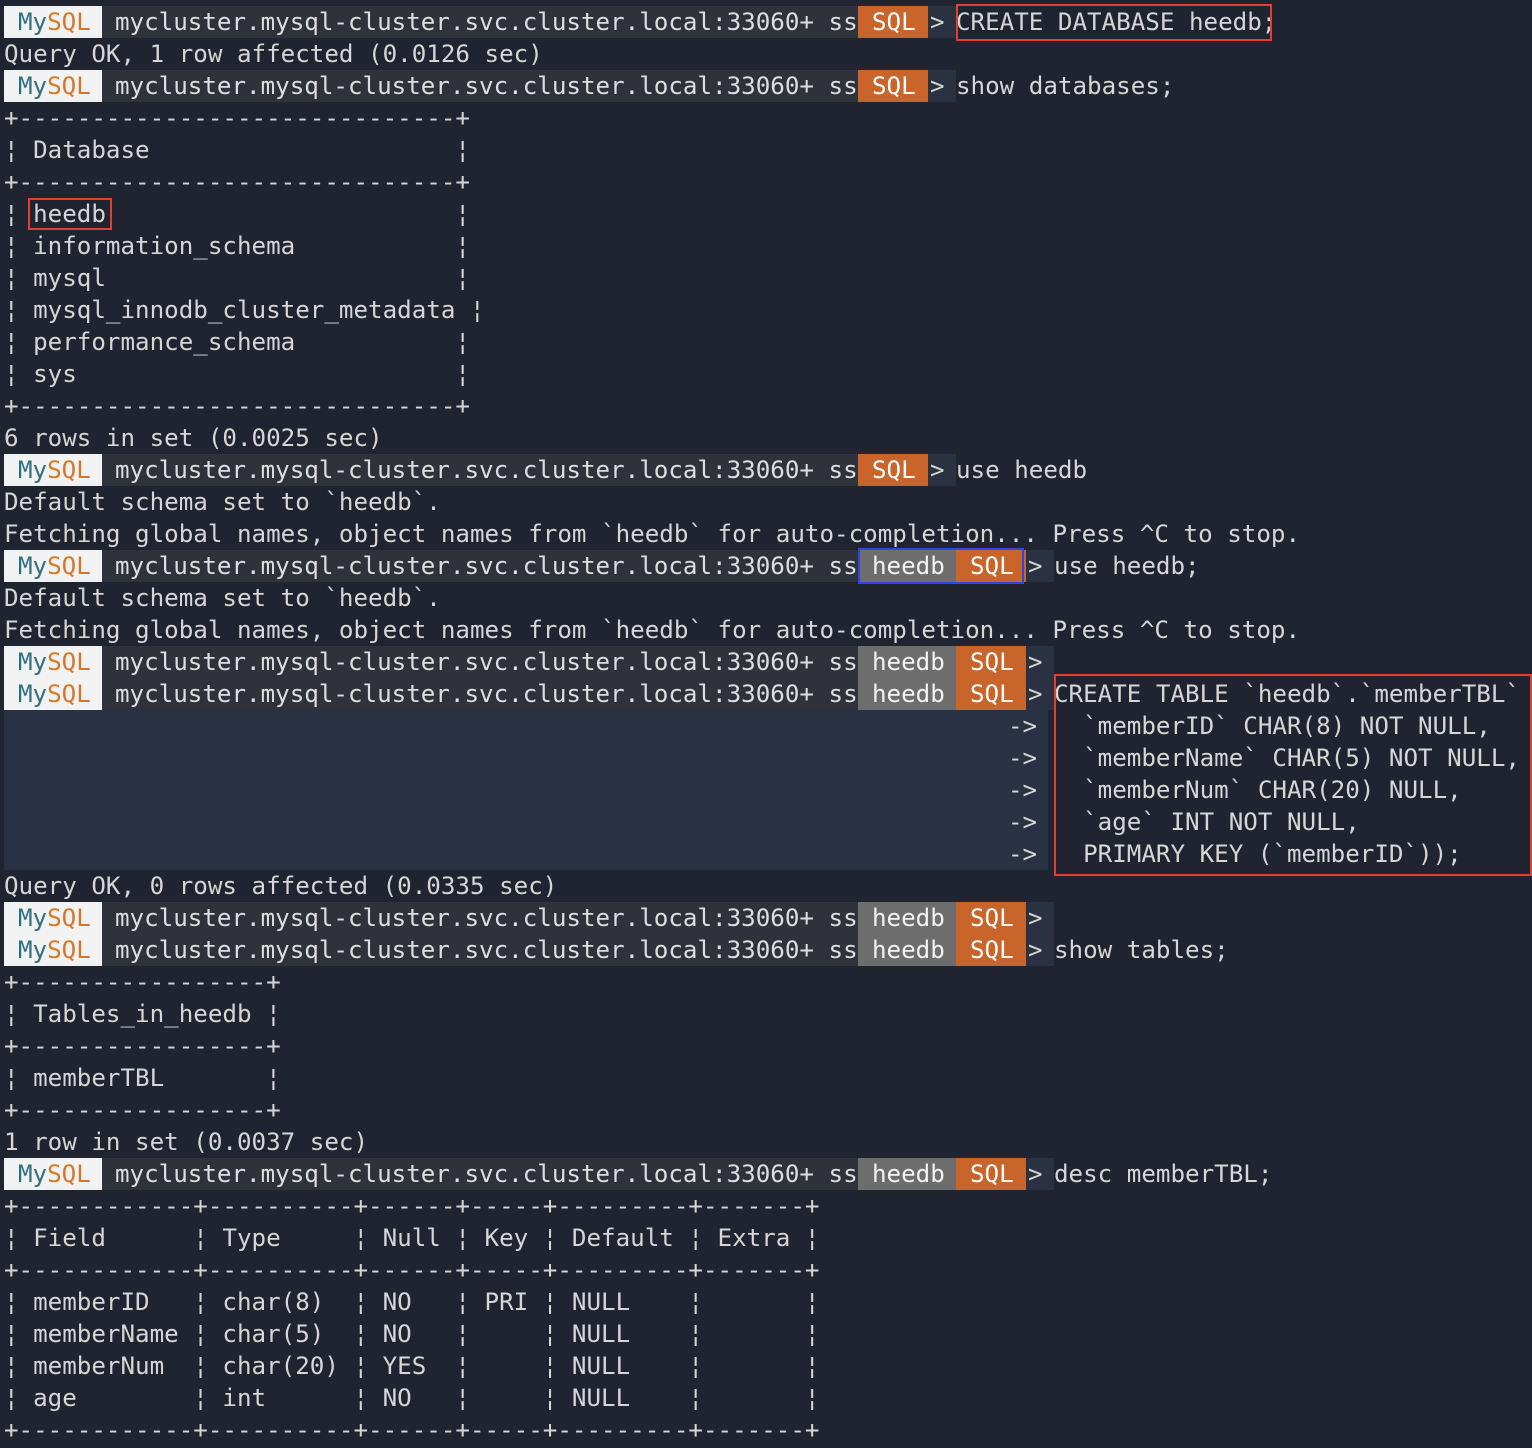 This screenshot has height=1448, width=1532. Describe the element at coordinates (412, 1334) in the screenshot. I see `table-row: ¦ memberName ¦ char(5) ¦ NO ¦ ¦ NULL ¦ ¦` at that location.